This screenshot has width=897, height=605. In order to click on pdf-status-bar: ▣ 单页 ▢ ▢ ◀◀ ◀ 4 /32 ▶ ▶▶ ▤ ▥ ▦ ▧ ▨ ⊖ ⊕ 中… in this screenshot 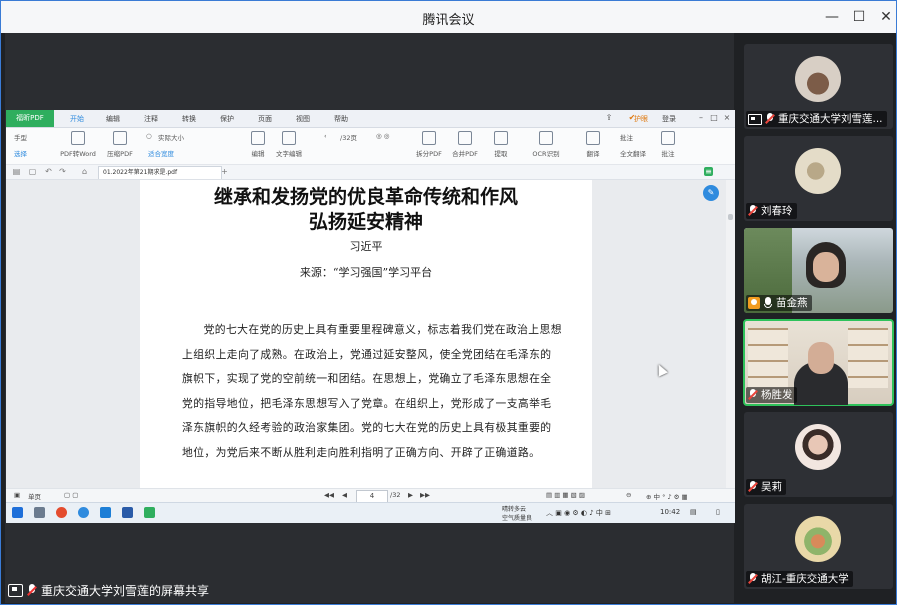, I will do `click(370, 495)`.